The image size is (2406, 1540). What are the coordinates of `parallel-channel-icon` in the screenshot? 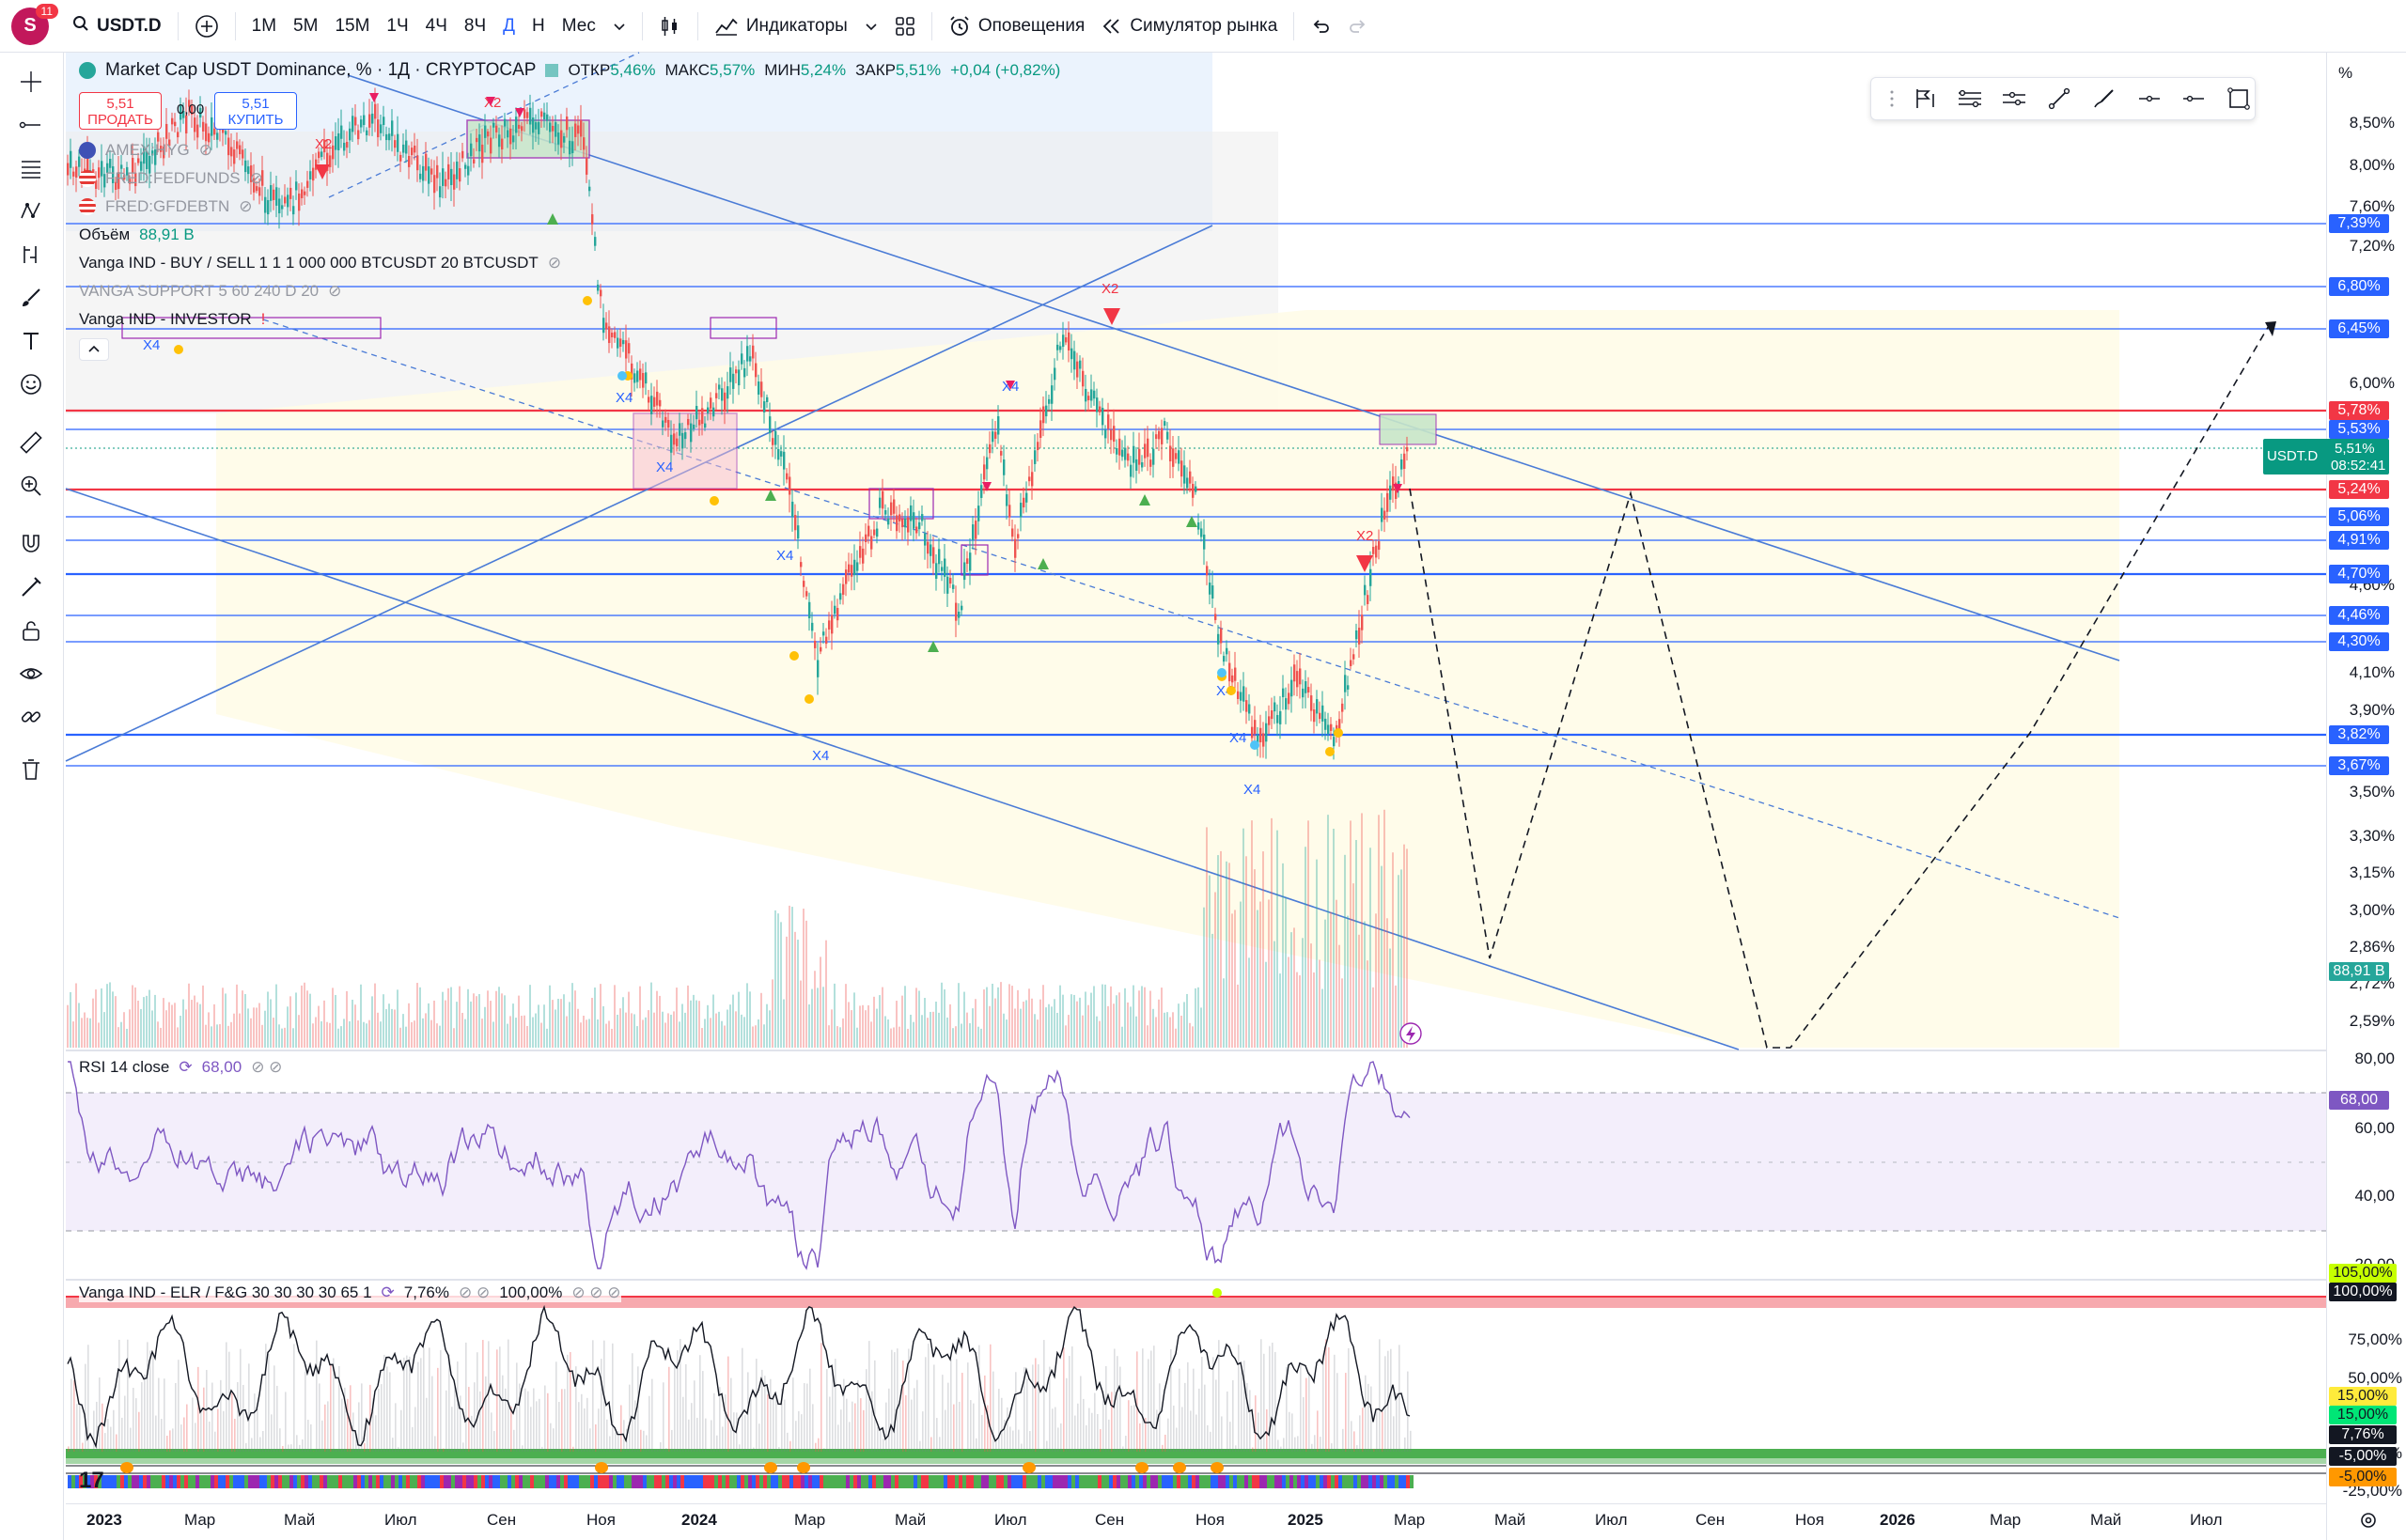 It's located at (1970, 99).